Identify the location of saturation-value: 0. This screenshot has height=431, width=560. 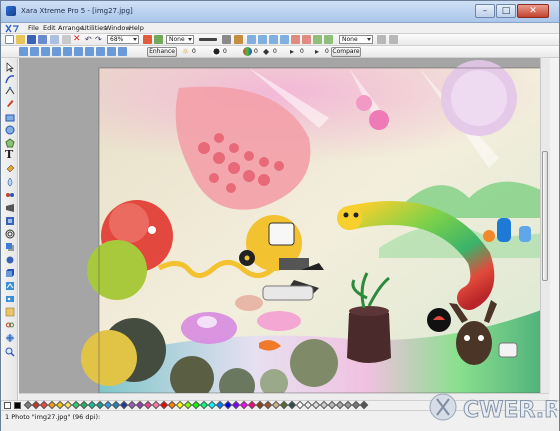
(256, 51).